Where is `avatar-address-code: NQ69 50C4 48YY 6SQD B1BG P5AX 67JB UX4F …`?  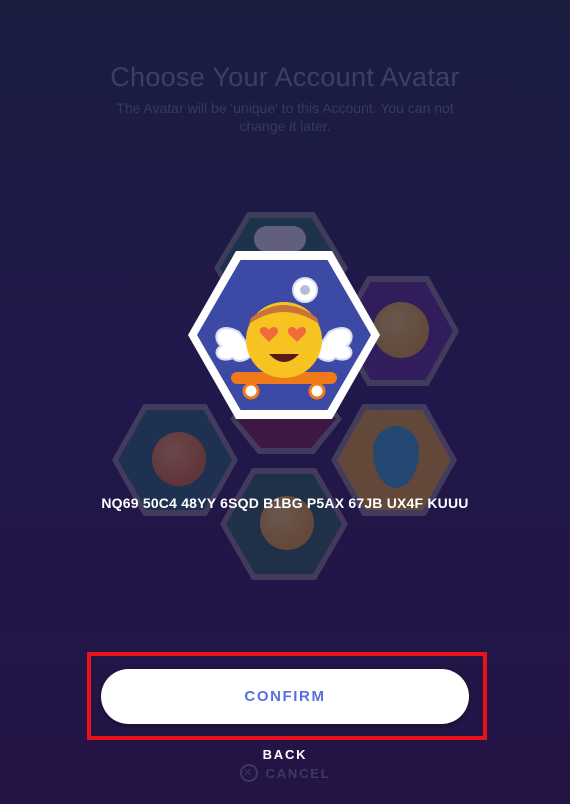
avatar-address-code: NQ69 50C4 48YY 6SQD B1BG P5AX 67JB UX4F … is located at coordinates (285, 503).